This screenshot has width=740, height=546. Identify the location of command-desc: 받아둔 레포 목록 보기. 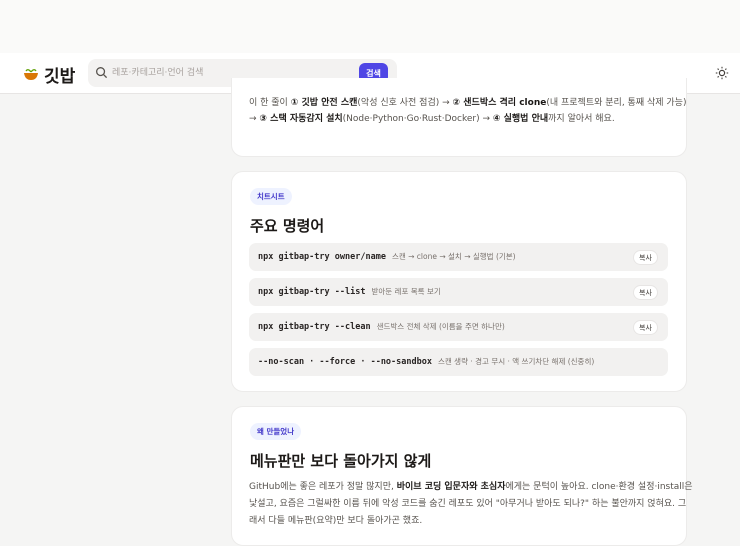
(406, 291).